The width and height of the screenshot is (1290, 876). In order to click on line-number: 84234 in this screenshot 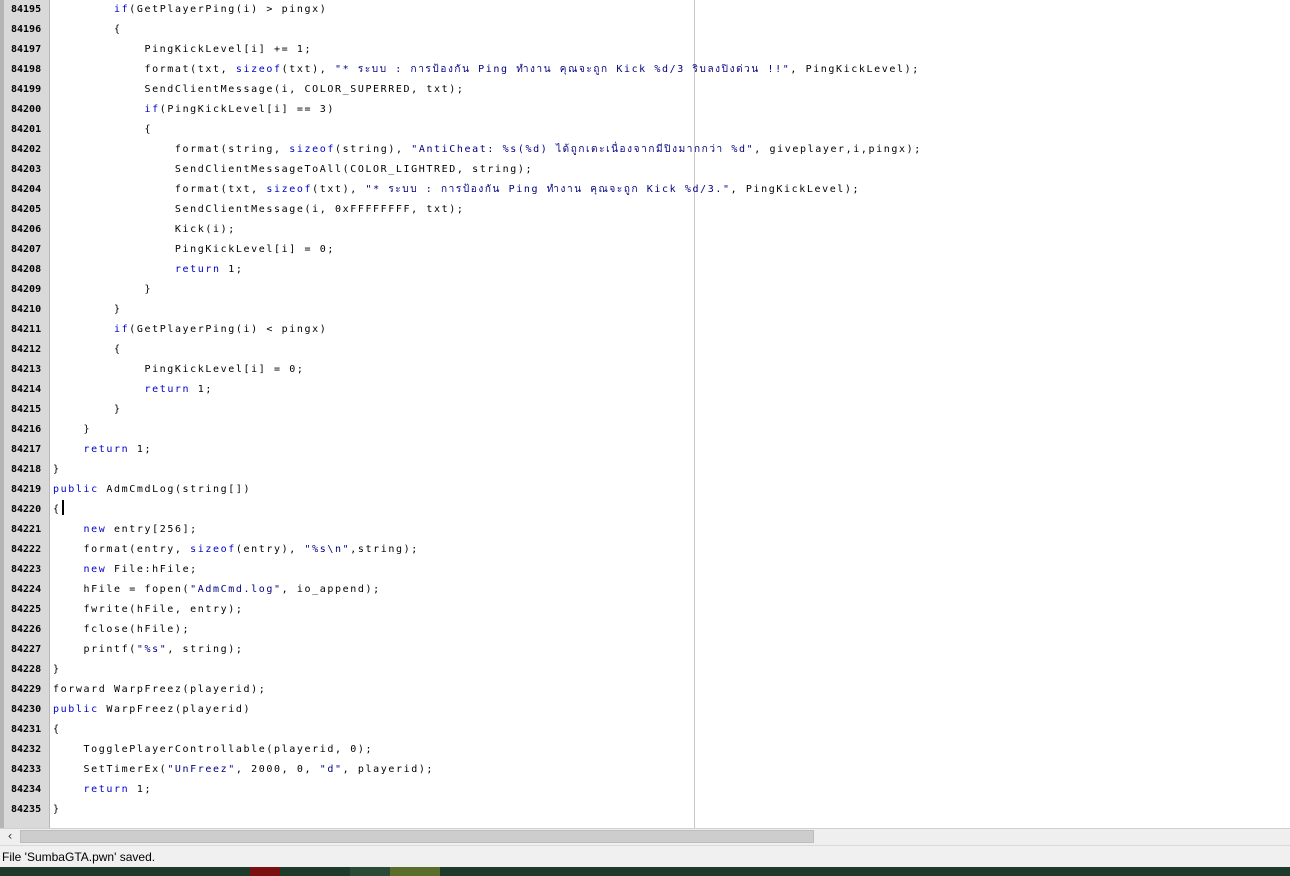, I will do `click(26, 789)`.